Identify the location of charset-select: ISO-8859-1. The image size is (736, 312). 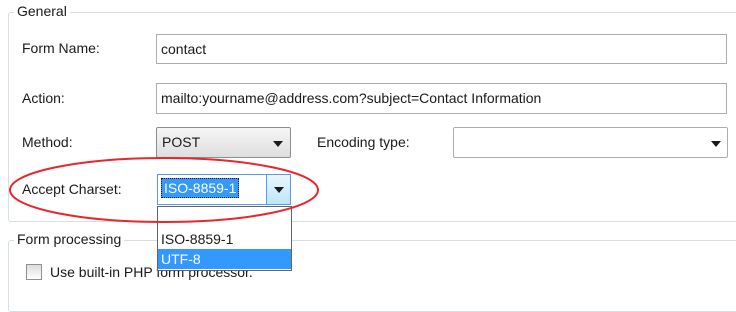
(224, 189).